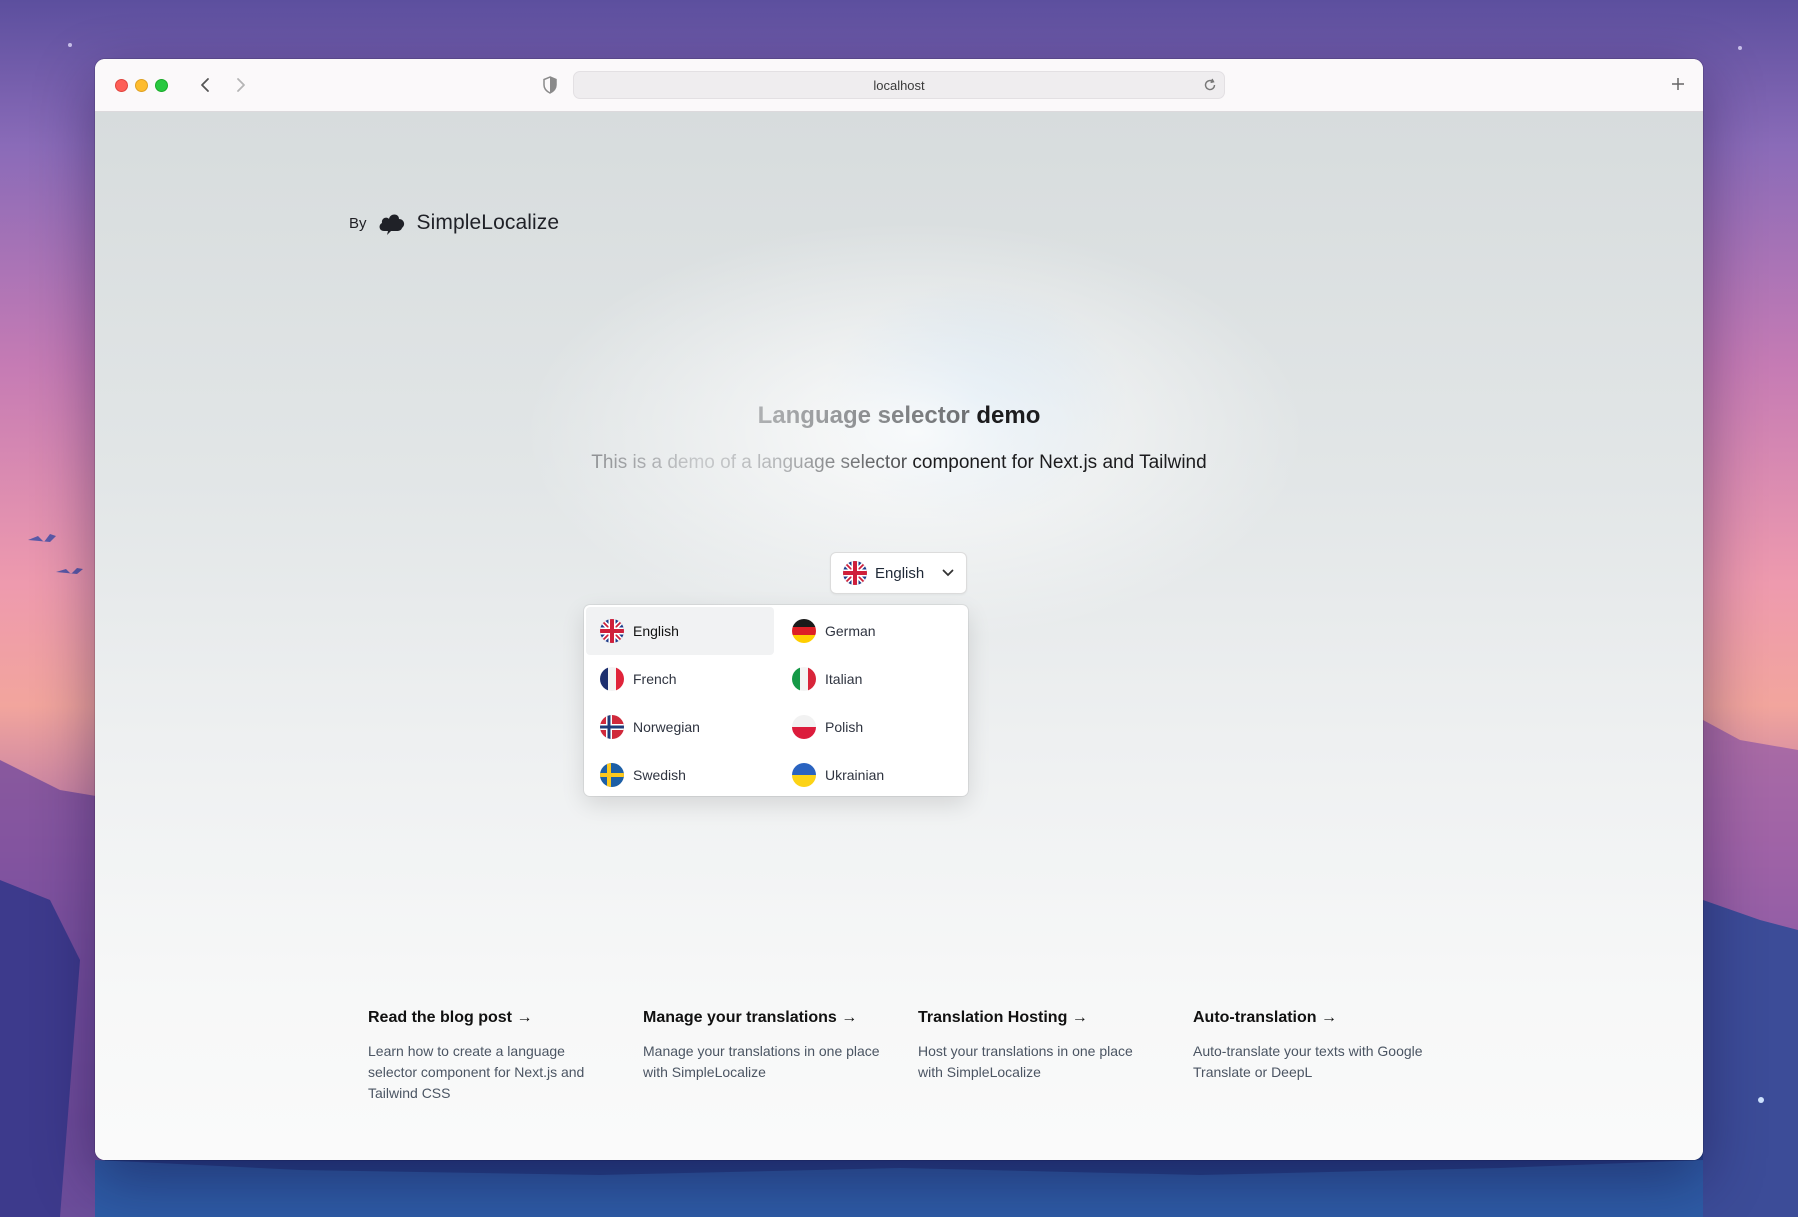 This screenshot has height=1217, width=1798. I want to click on language-option-label: French, so click(655, 679).